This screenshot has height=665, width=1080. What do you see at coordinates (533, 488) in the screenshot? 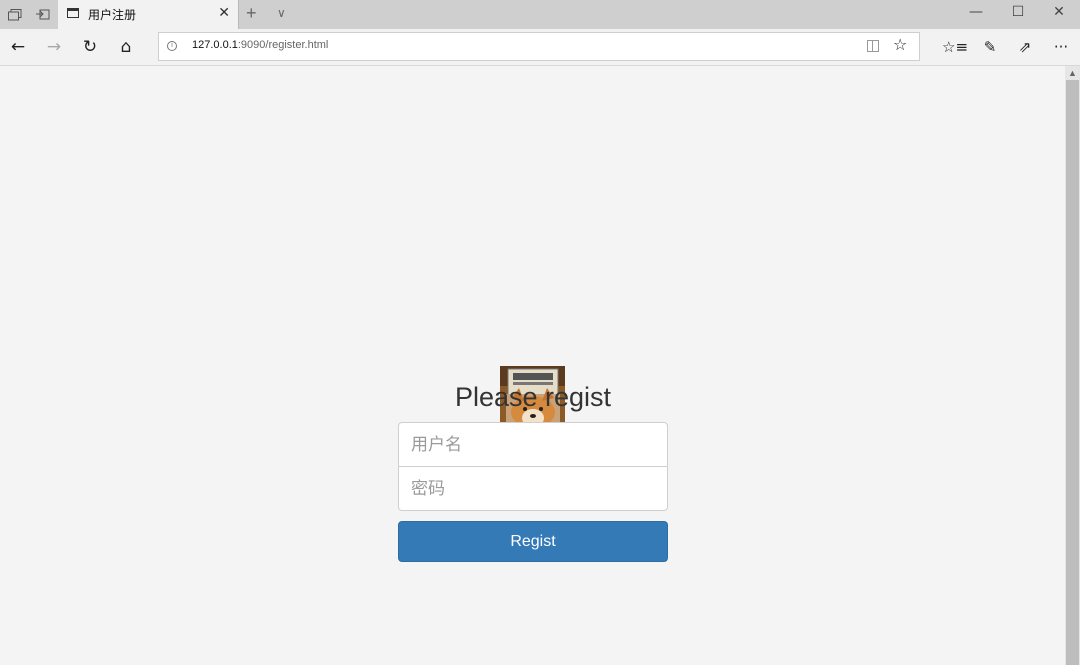
I see `password-input` at bounding box center [533, 488].